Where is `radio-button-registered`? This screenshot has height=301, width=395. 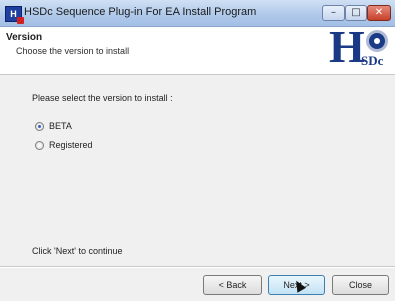 radio-button-registered is located at coordinates (39, 145).